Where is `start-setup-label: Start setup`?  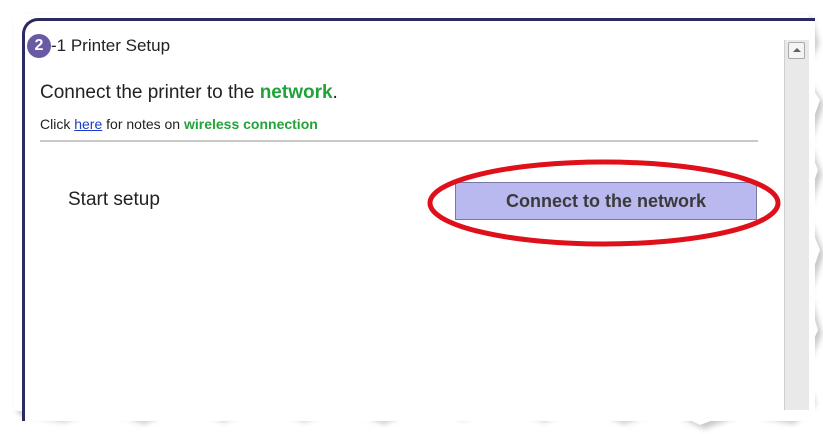
start-setup-label: Start setup is located at coordinates (114, 199).